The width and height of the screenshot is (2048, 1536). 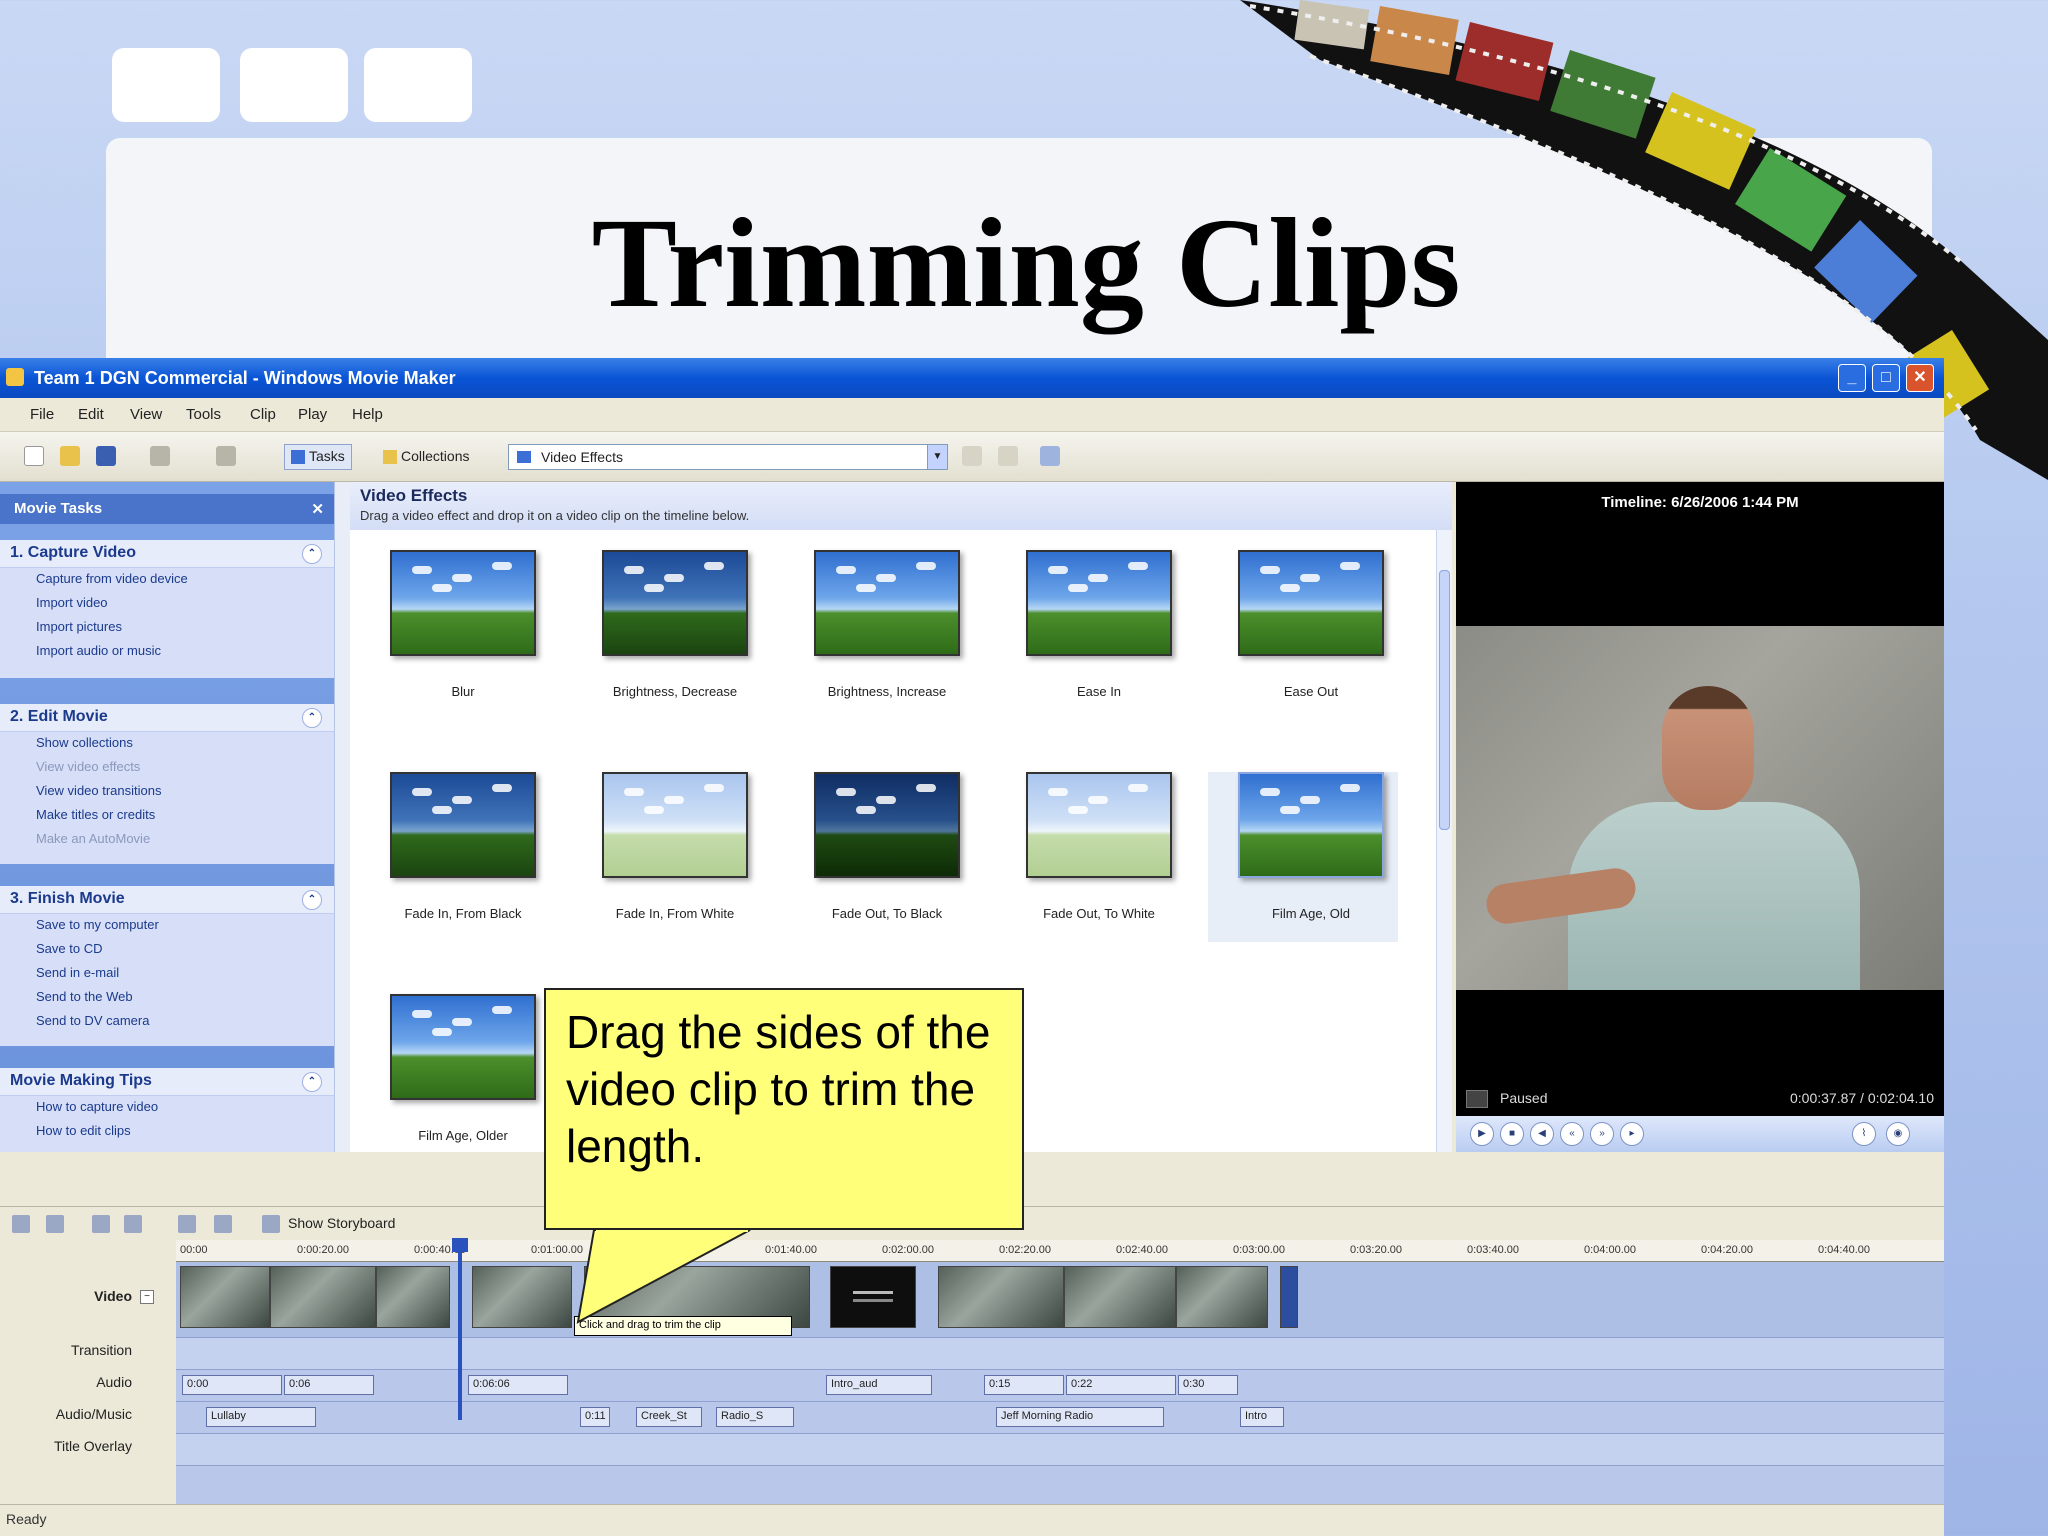 I want to click on effect-item: Fade Out, To Black, so click(x=879, y=857).